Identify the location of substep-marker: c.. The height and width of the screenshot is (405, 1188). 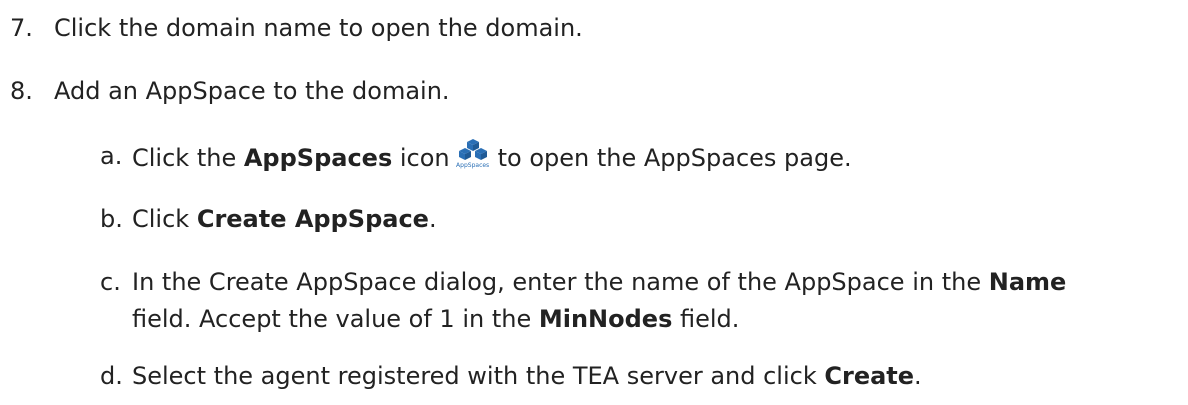
(110, 282).